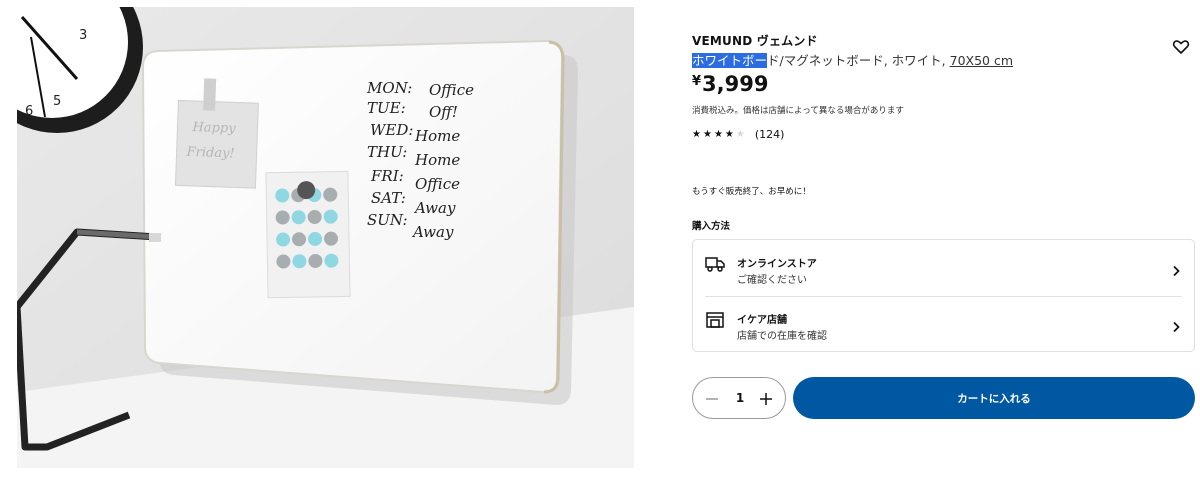 This screenshot has height=484, width=1200. Describe the element at coordinates (769, 134) in the screenshot. I see `rating-count: (124)` at that location.